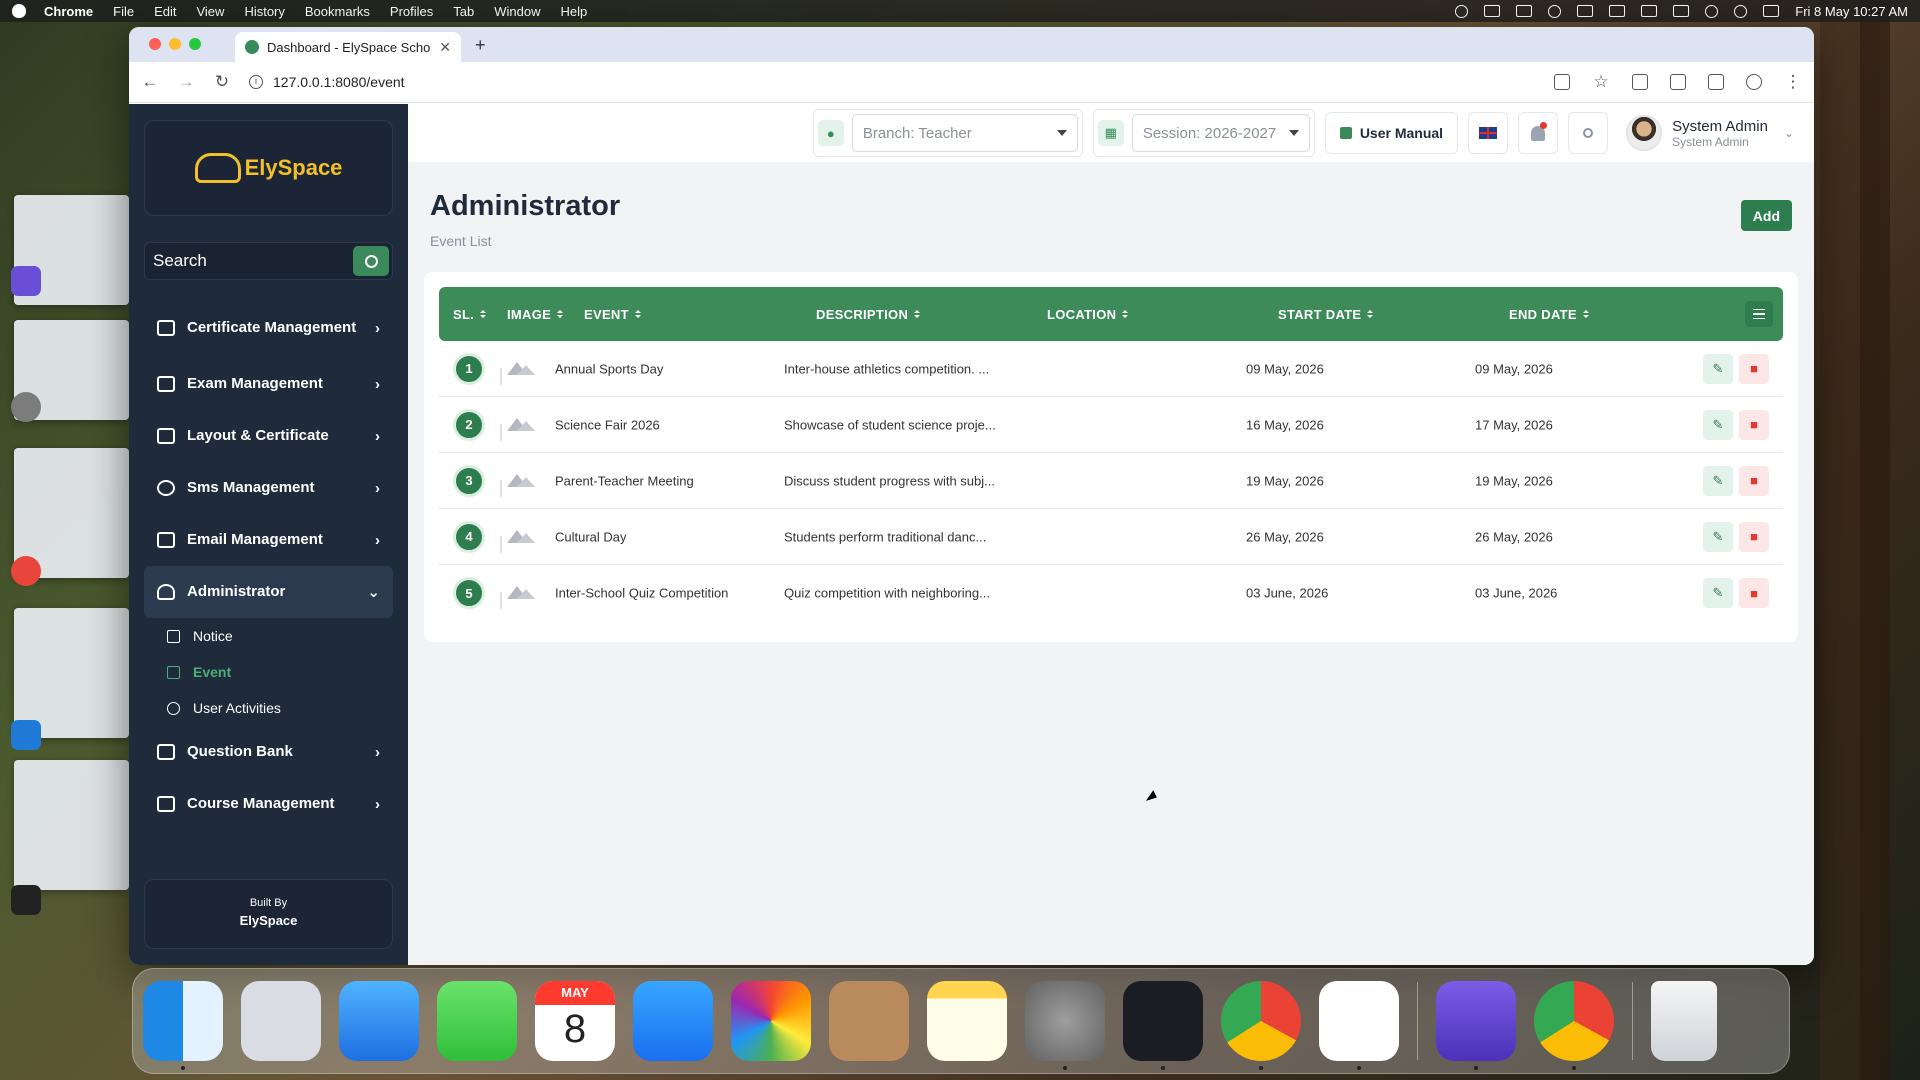 The image size is (1920, 1080). I want to click on chrome-app-icon, so click(26, 571).